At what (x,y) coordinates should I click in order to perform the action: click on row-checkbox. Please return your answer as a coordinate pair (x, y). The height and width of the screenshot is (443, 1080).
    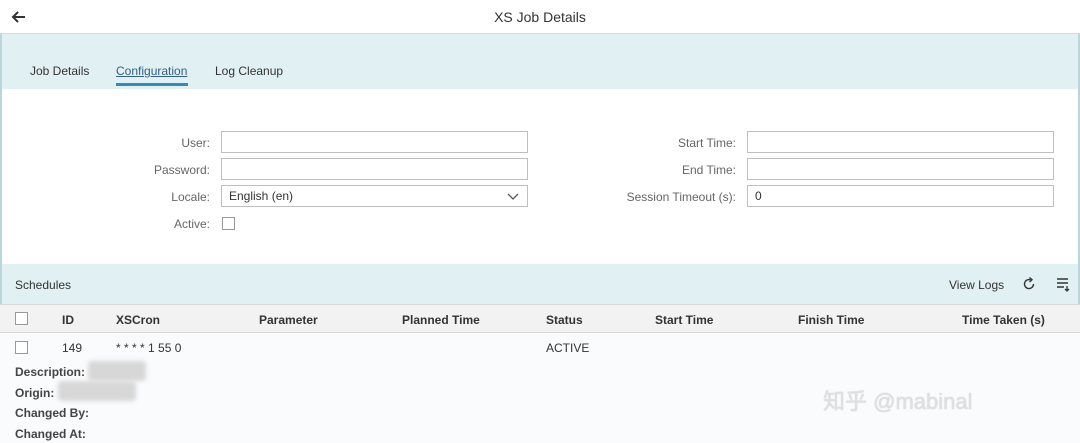
    Looking at the image, I should click on (21, 347).